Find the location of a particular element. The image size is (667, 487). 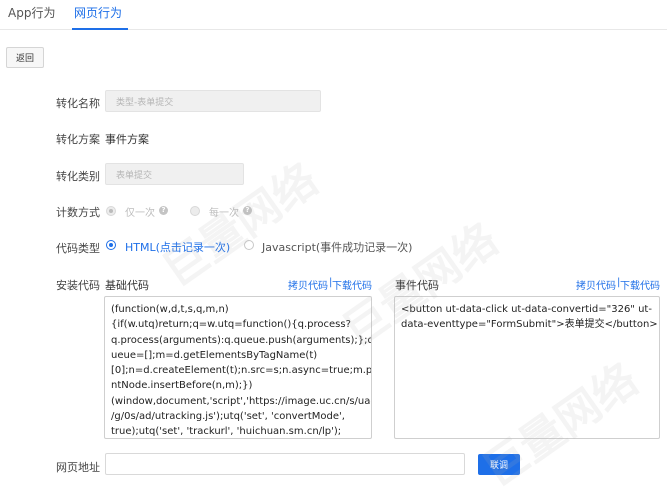

count-method-label: 计数方式 is located at coordinates (78, 212).